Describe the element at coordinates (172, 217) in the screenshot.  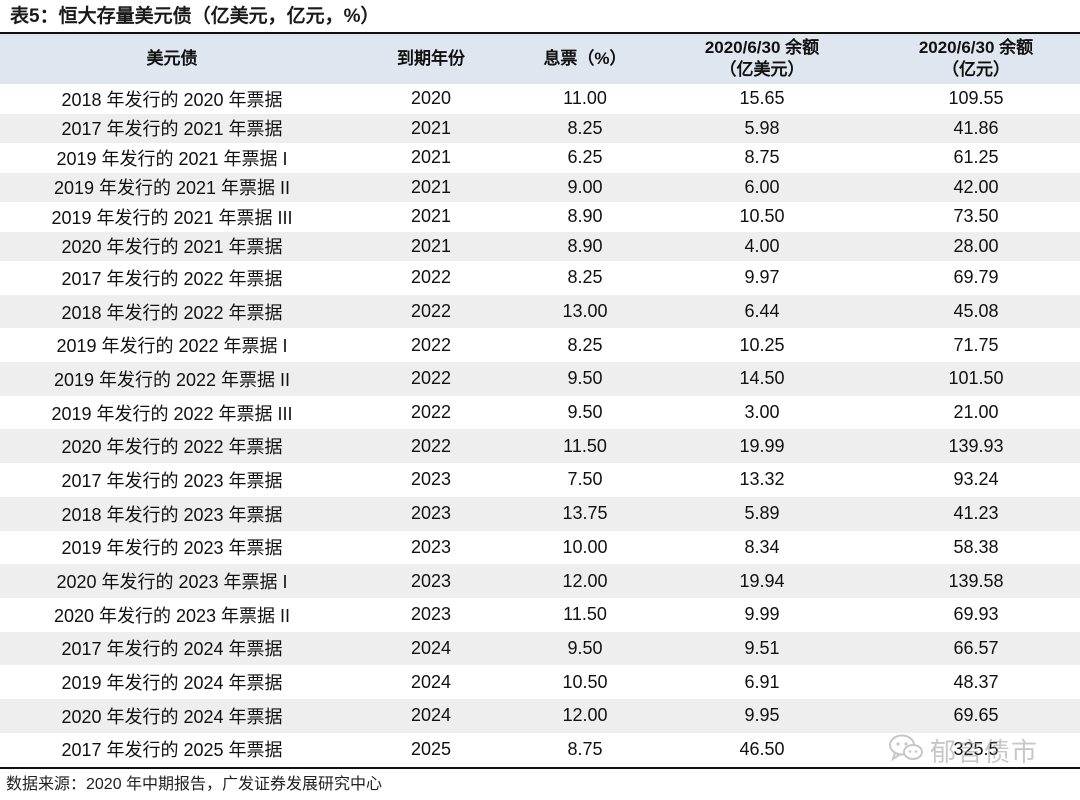
I see `bond-name-cell: 2019 年发行的 2021 年票据 III` at that location.